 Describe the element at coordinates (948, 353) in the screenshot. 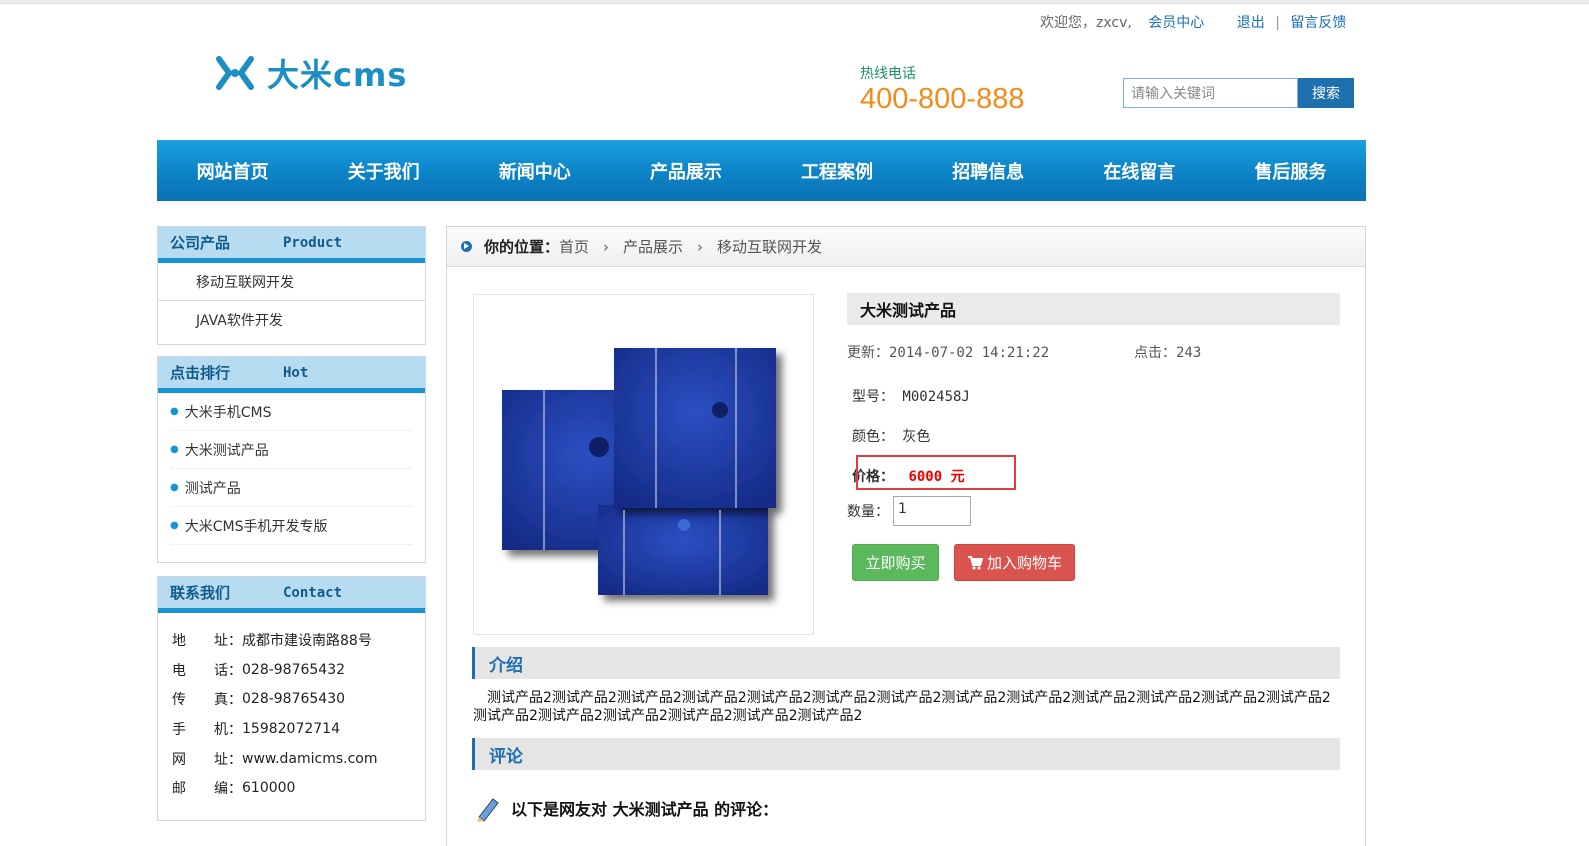

I see `product-updated: 更新：2014-07-02 14:21:22` at that location.